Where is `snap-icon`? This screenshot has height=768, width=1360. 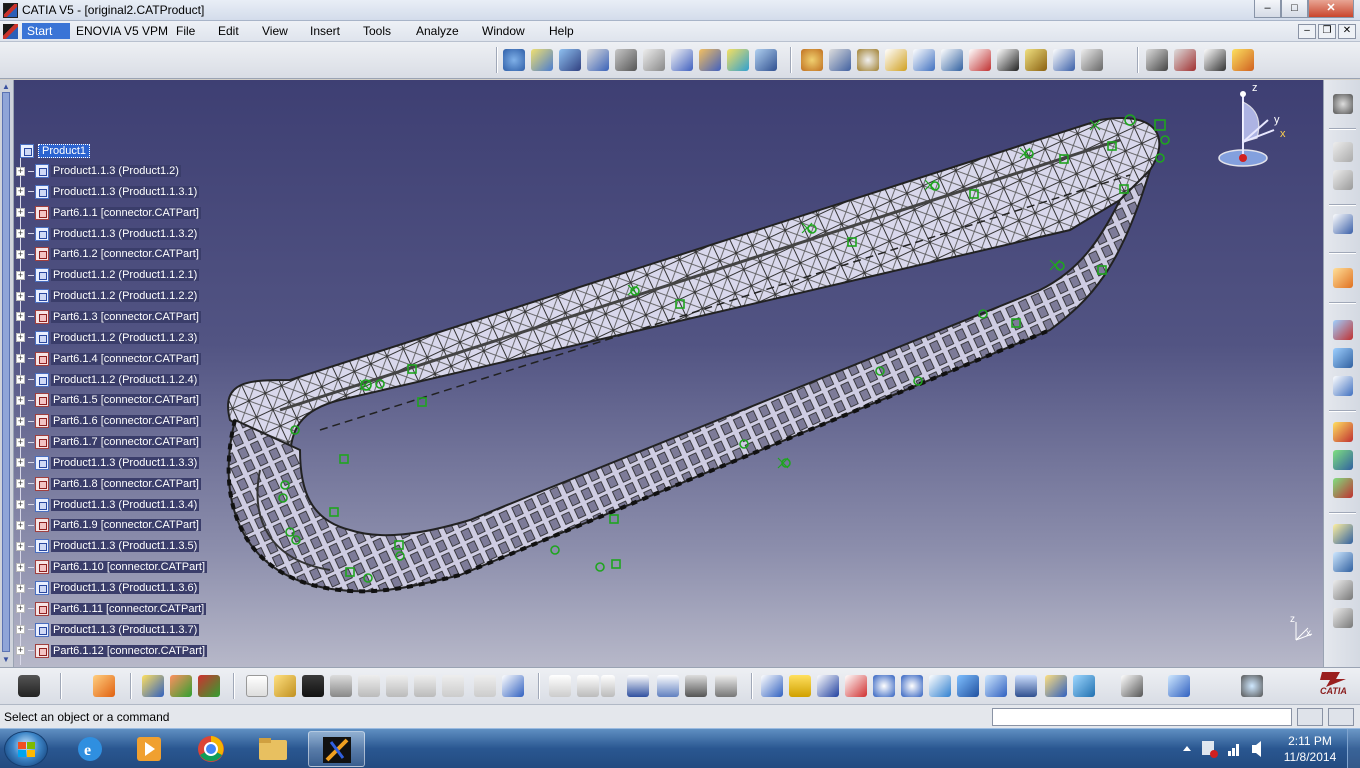
snap-icon is located at coordinates (924, 60).